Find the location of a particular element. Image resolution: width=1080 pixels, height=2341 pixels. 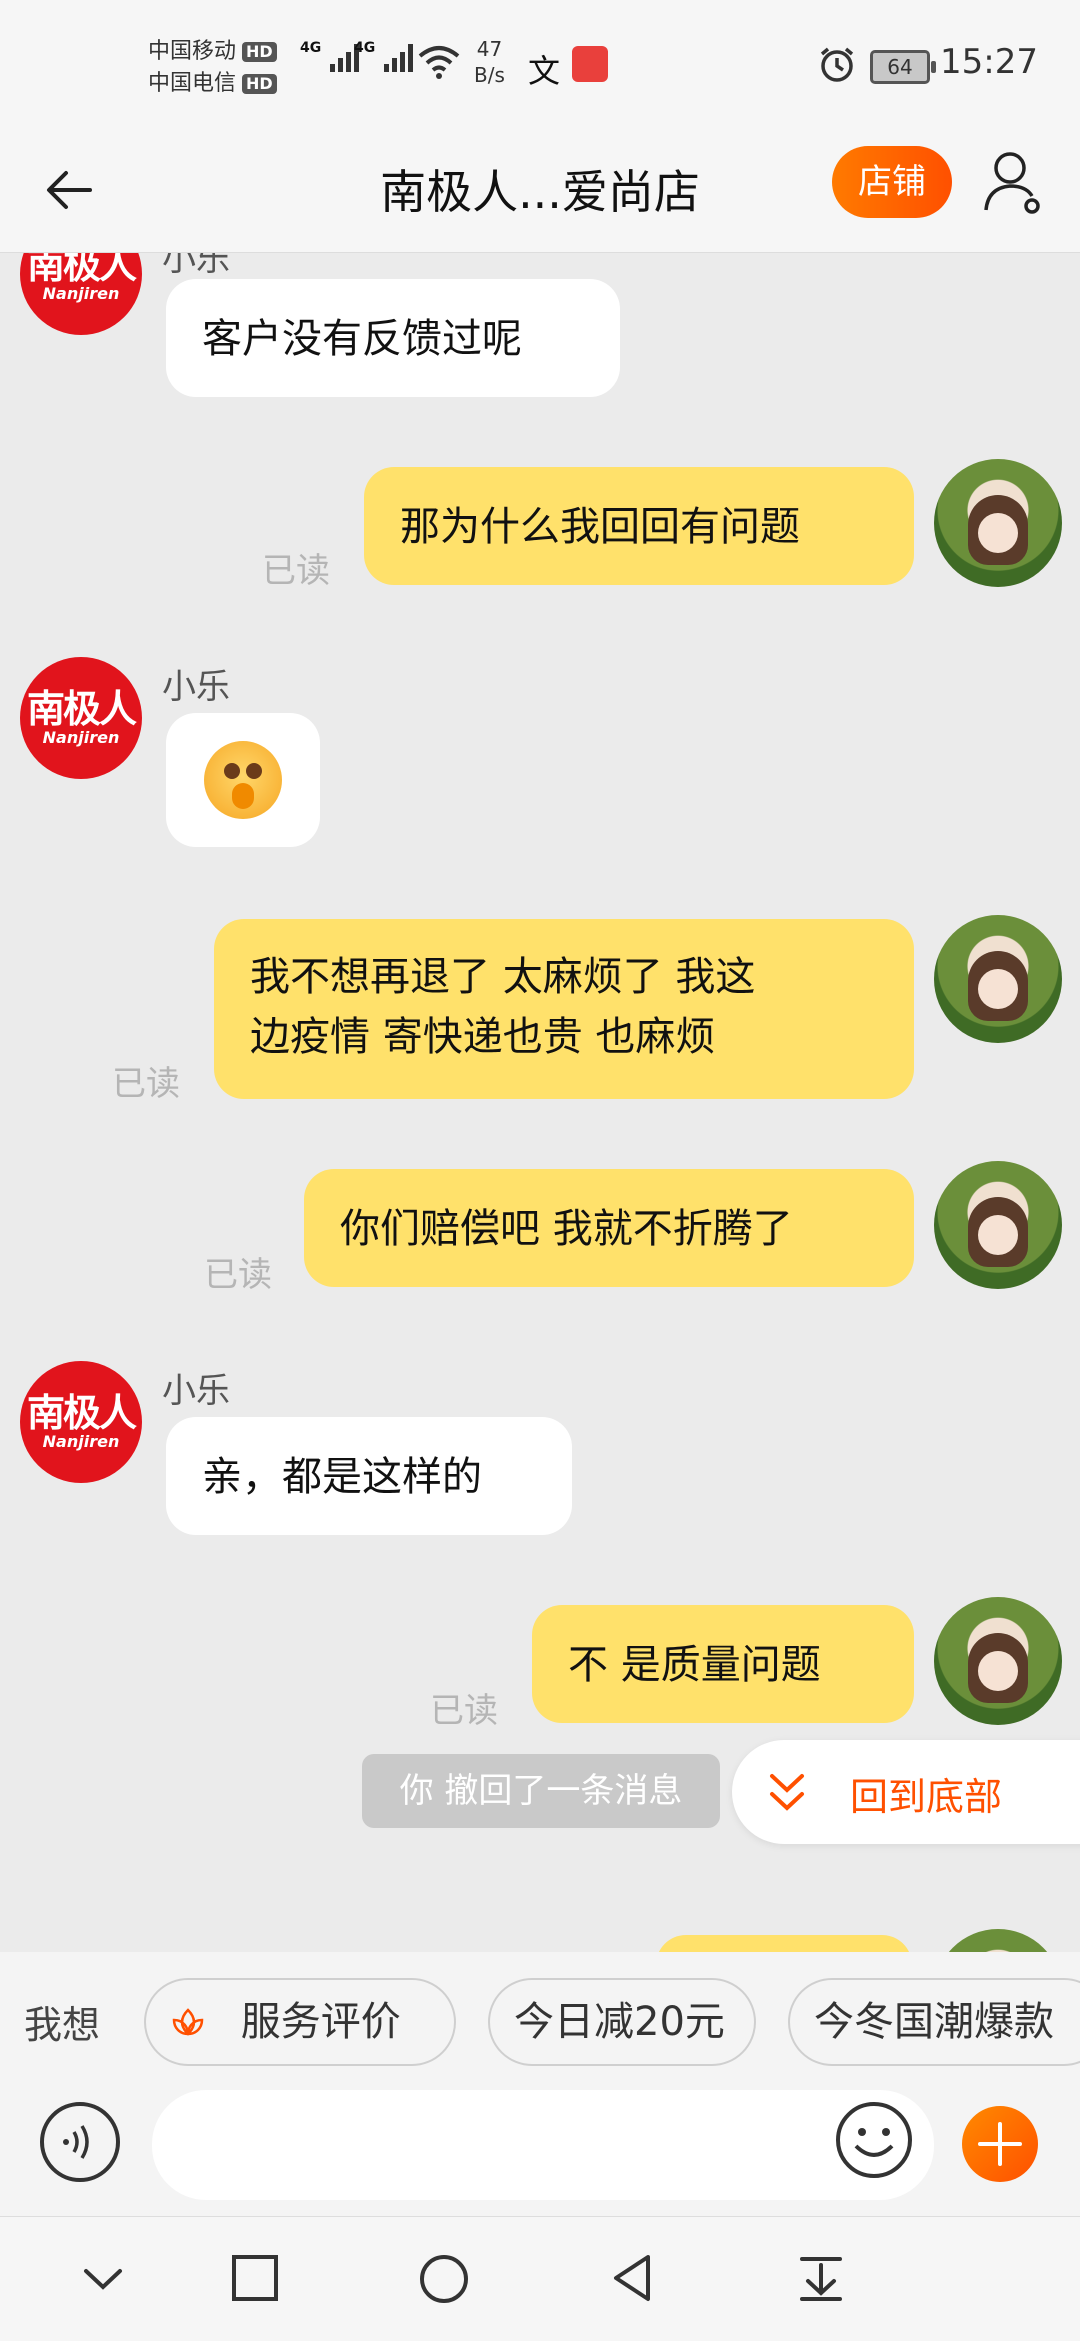

message-bubble-incoming: 客户没有反馈过呢 is located at coordinates (393, 338).